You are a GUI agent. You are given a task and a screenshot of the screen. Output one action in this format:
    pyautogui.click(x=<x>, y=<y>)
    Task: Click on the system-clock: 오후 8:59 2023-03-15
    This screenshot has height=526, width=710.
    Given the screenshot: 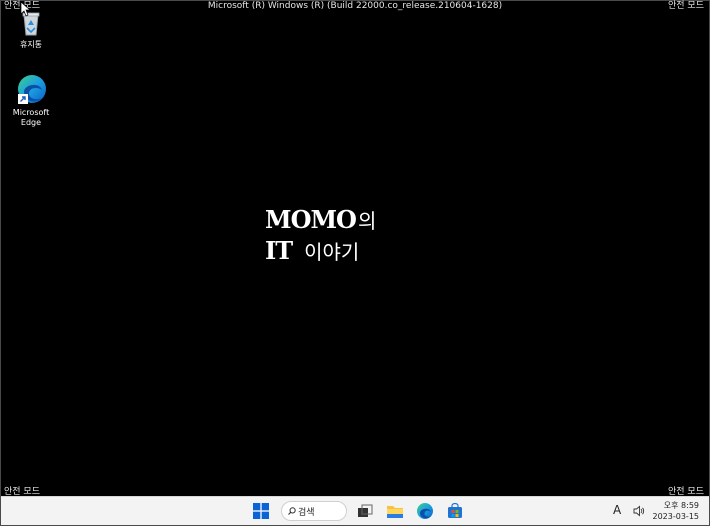 What is the action you would take?
    pyautogui.click(x=676, y=511)
    